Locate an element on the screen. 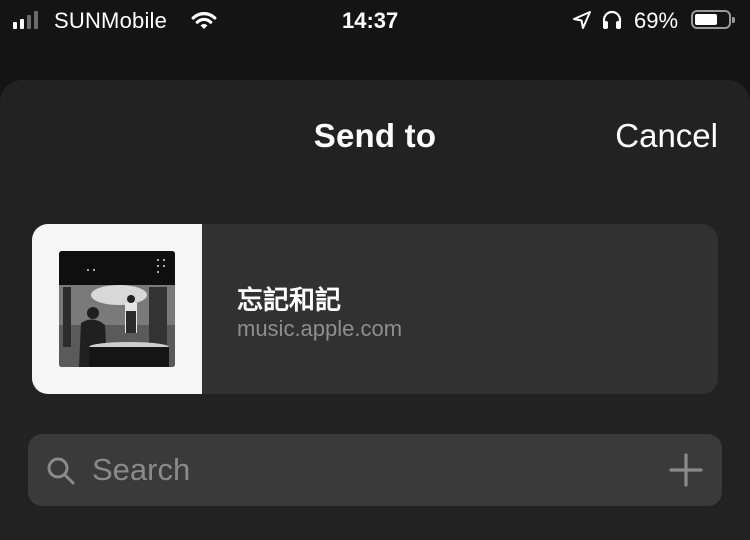  battery-icon is located at coordinates (713, 19).